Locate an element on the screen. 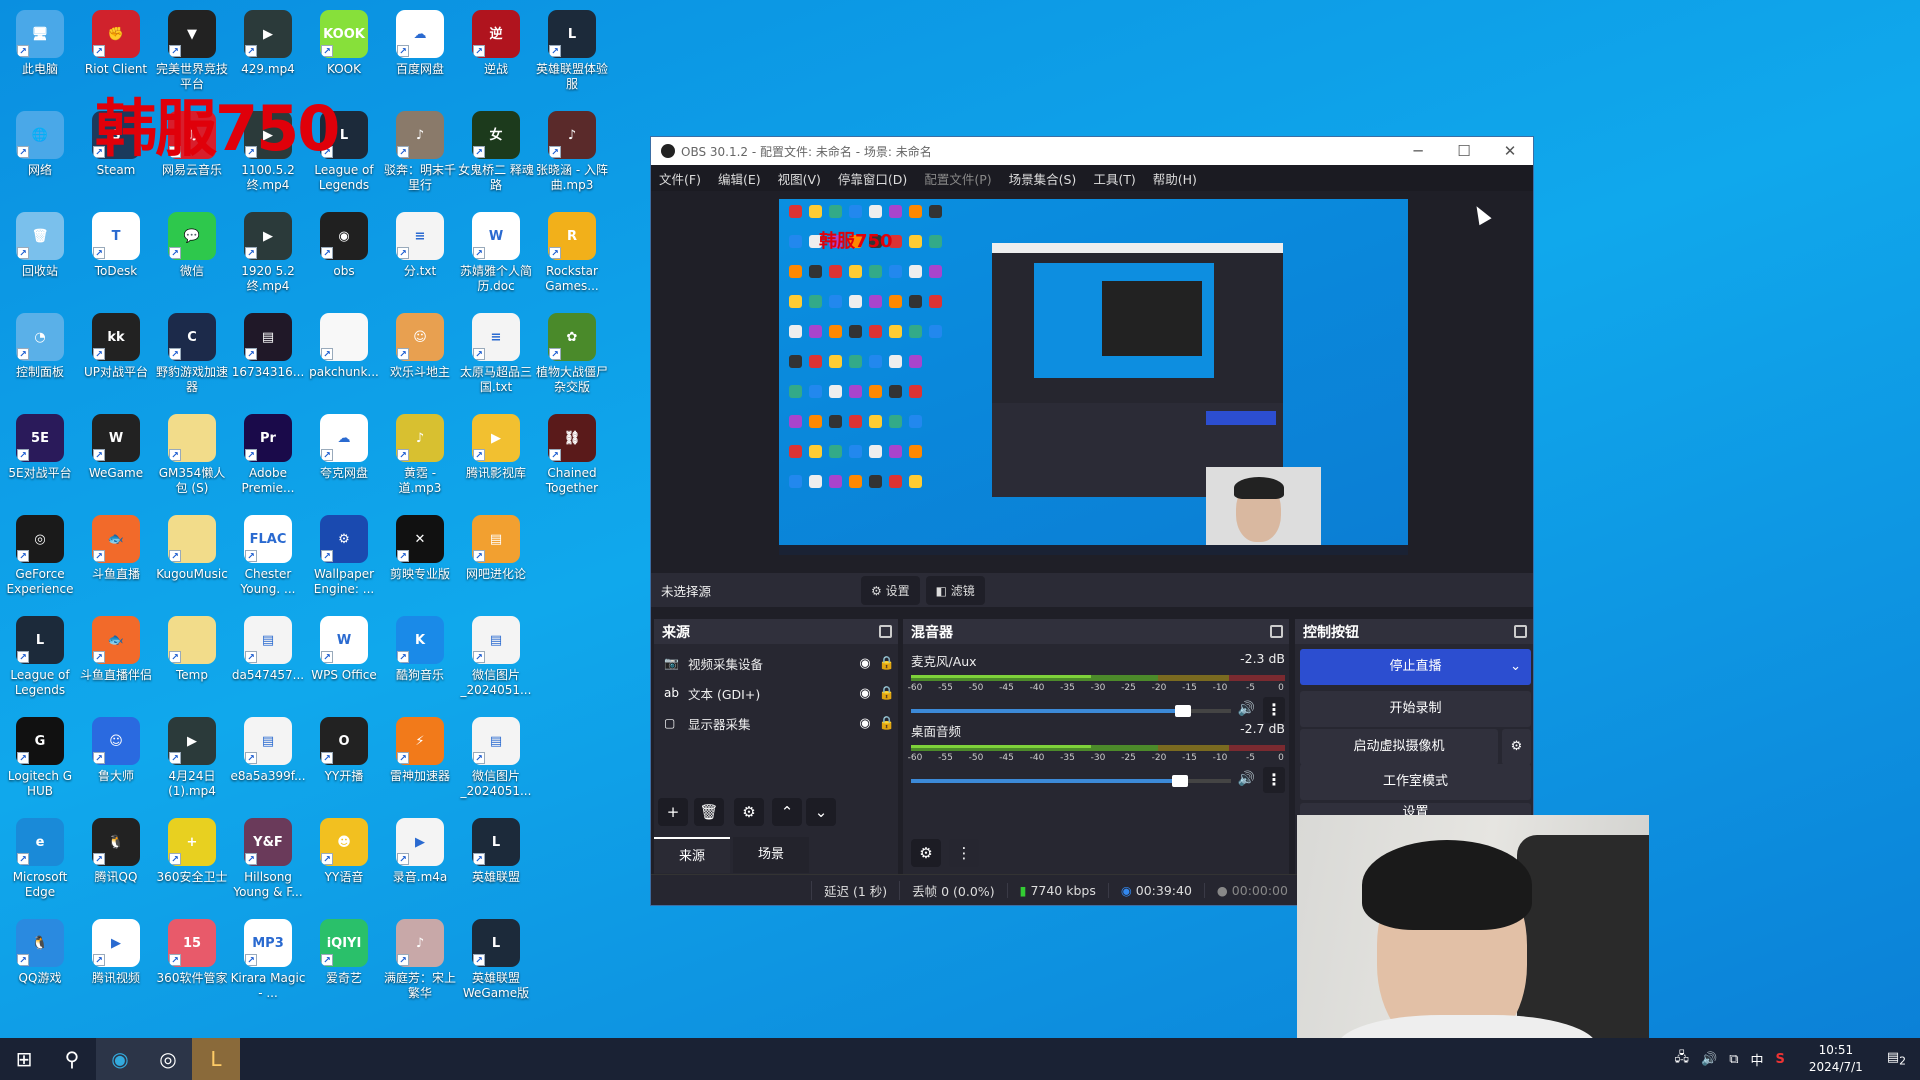 Image resolution: width=1920 pixels, height=1080 pixels. desktop-icon: 女 ↗ 女鬼桥二 释魂路 is located at coordinates (496, 149).